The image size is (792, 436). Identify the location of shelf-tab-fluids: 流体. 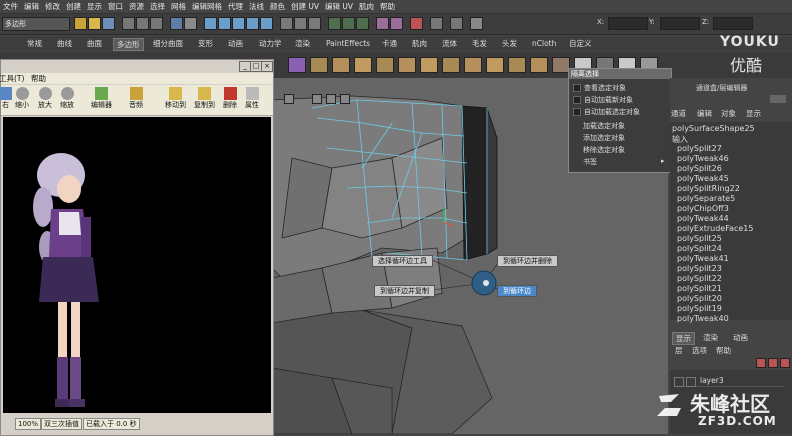
(449, 43).